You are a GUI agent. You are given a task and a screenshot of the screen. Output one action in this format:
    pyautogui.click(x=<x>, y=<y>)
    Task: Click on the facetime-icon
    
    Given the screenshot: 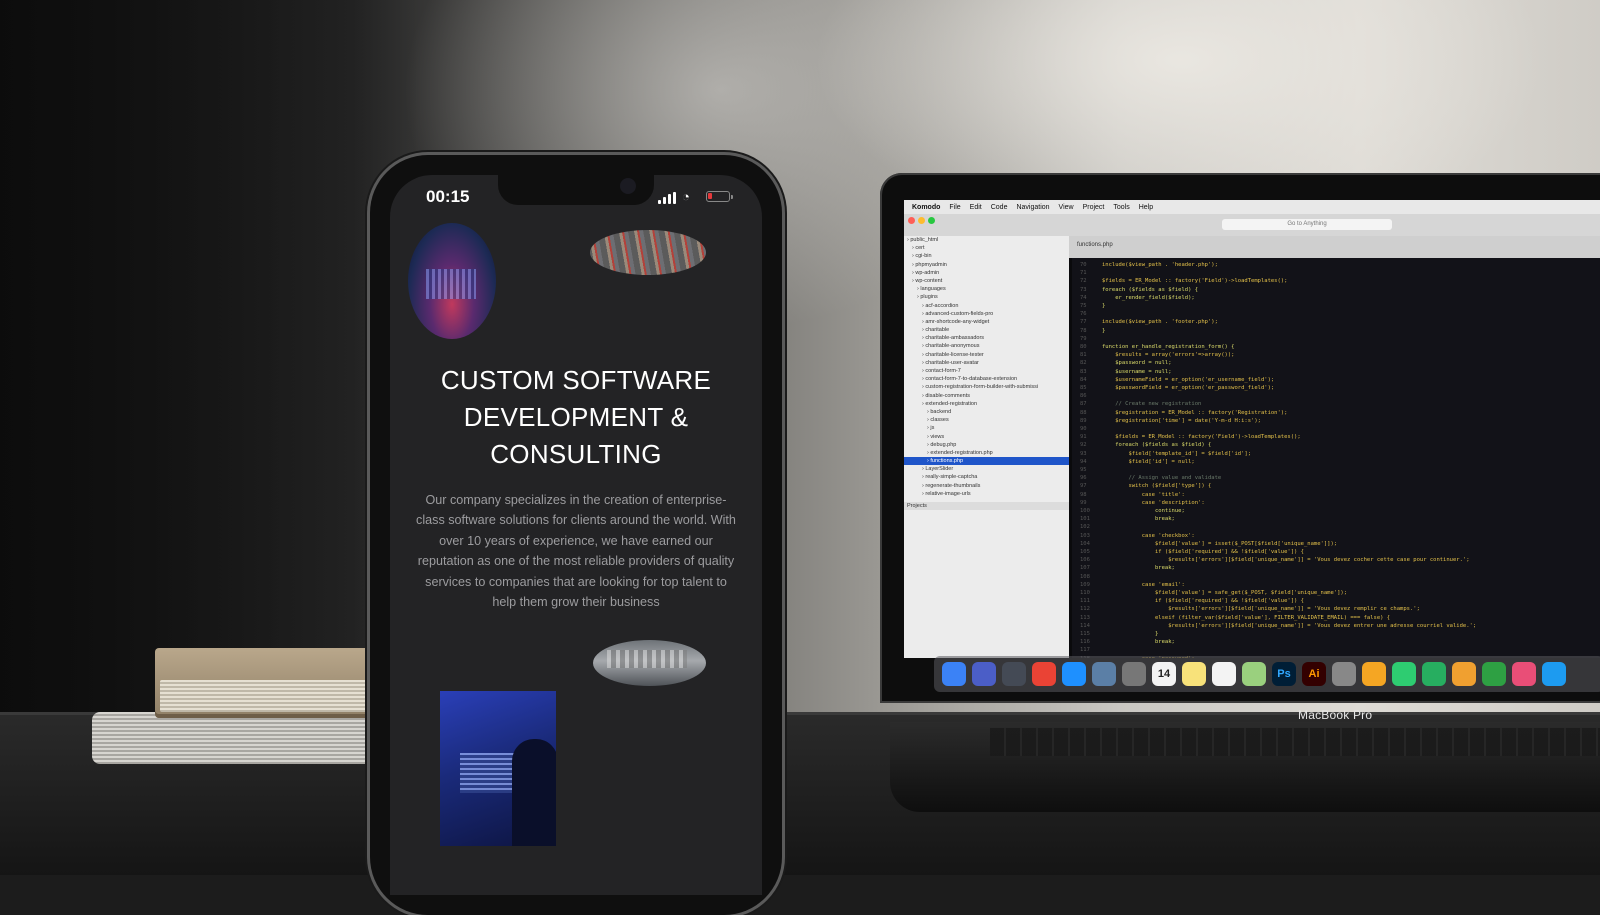 What is the action you would take?
    pyautogui.click(x=1434, y=674)
    